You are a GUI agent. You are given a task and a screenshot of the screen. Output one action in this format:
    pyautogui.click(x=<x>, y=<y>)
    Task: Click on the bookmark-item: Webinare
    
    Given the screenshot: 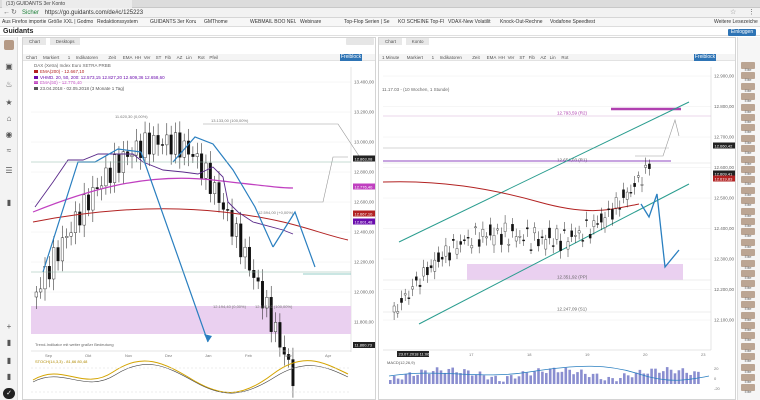 What is the action you would take?
    pyautogui.click(x=310, y=22)
    